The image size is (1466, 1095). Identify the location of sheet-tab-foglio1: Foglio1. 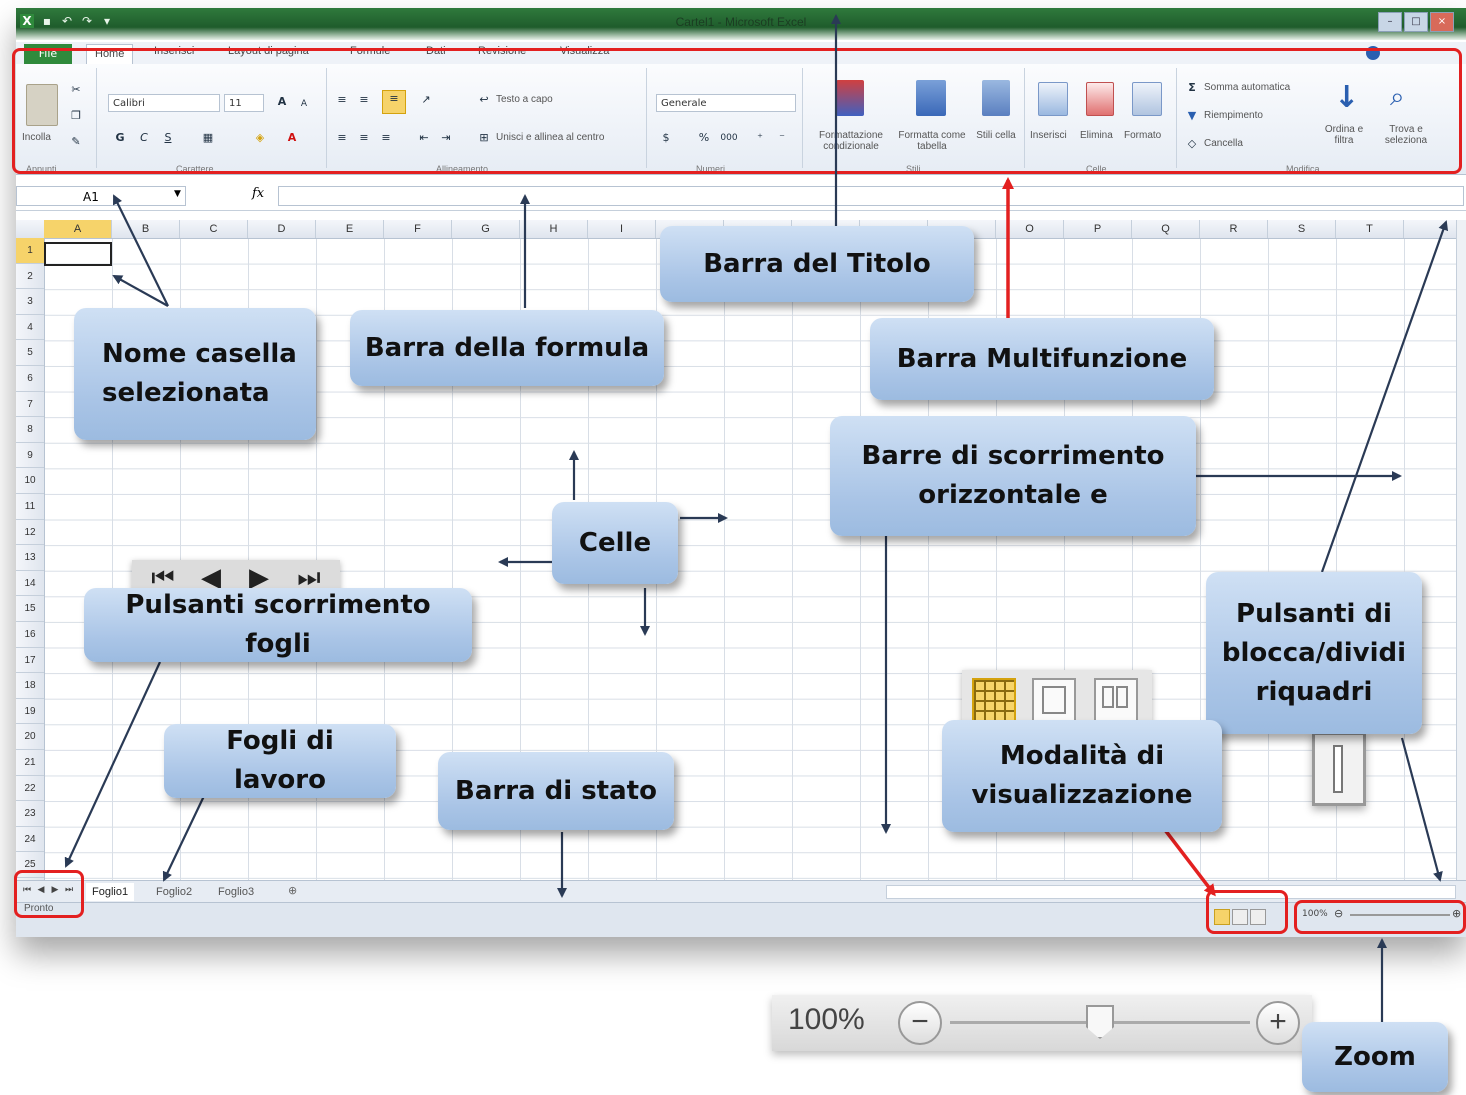
(110, 892).